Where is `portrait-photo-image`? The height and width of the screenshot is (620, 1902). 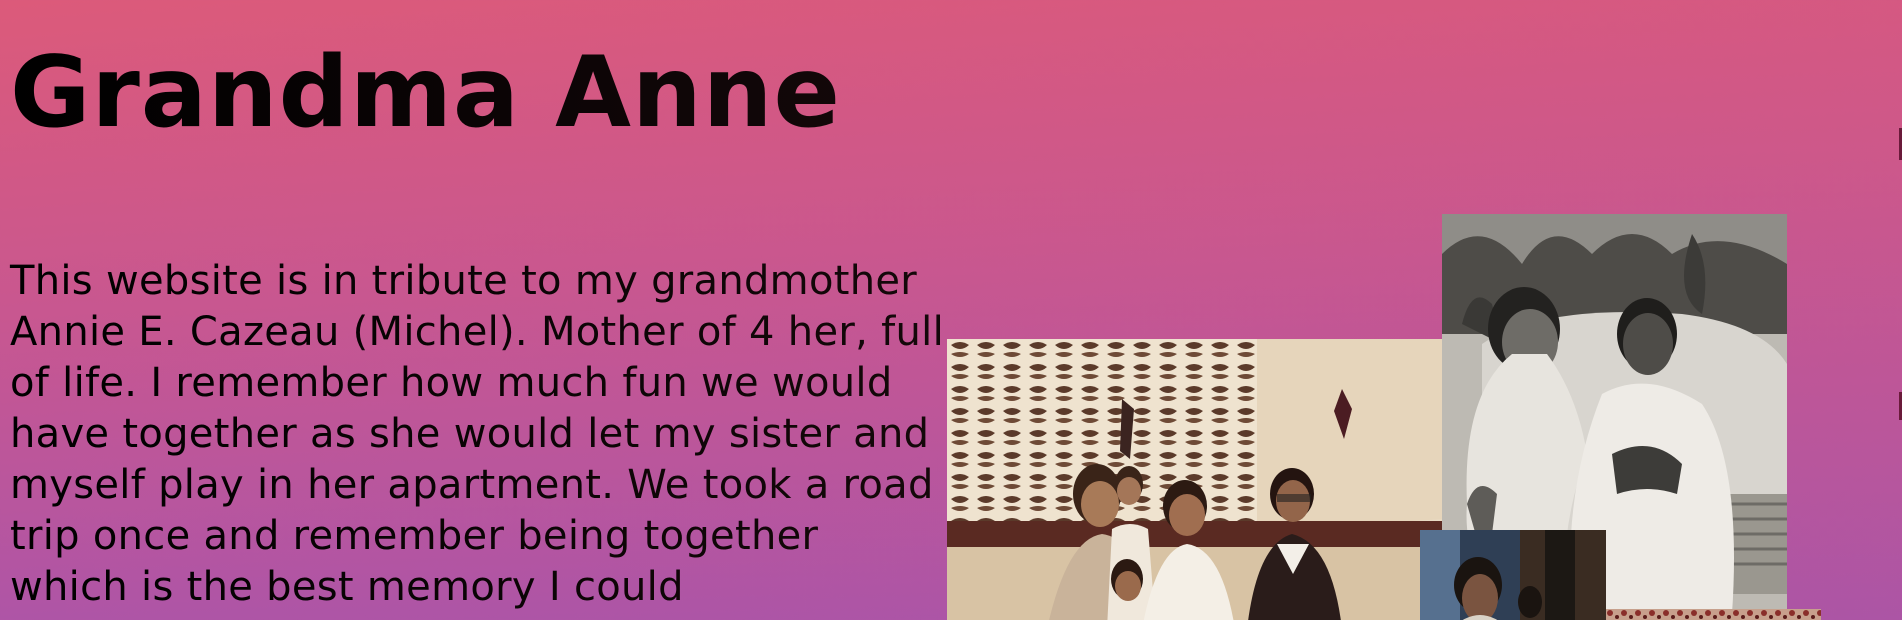
portrait-photo-image is located at coordinates (1513, 575).